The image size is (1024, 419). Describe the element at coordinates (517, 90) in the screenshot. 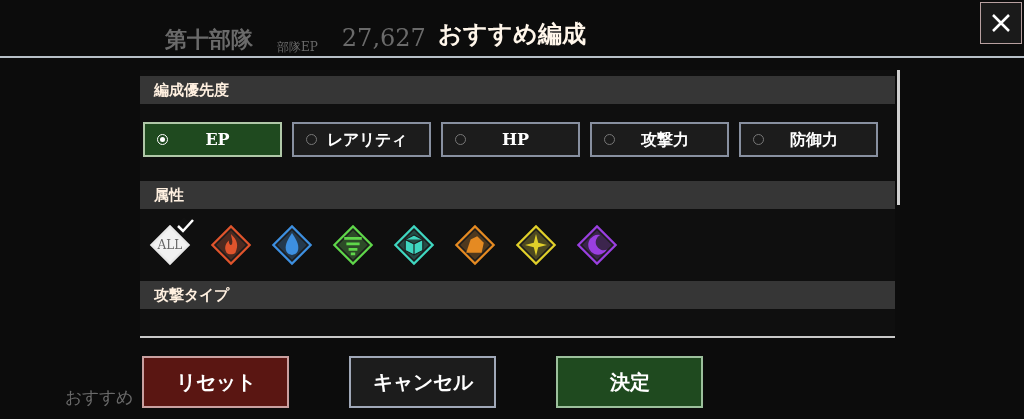

I see `section-header: 編成優先度` at that location.